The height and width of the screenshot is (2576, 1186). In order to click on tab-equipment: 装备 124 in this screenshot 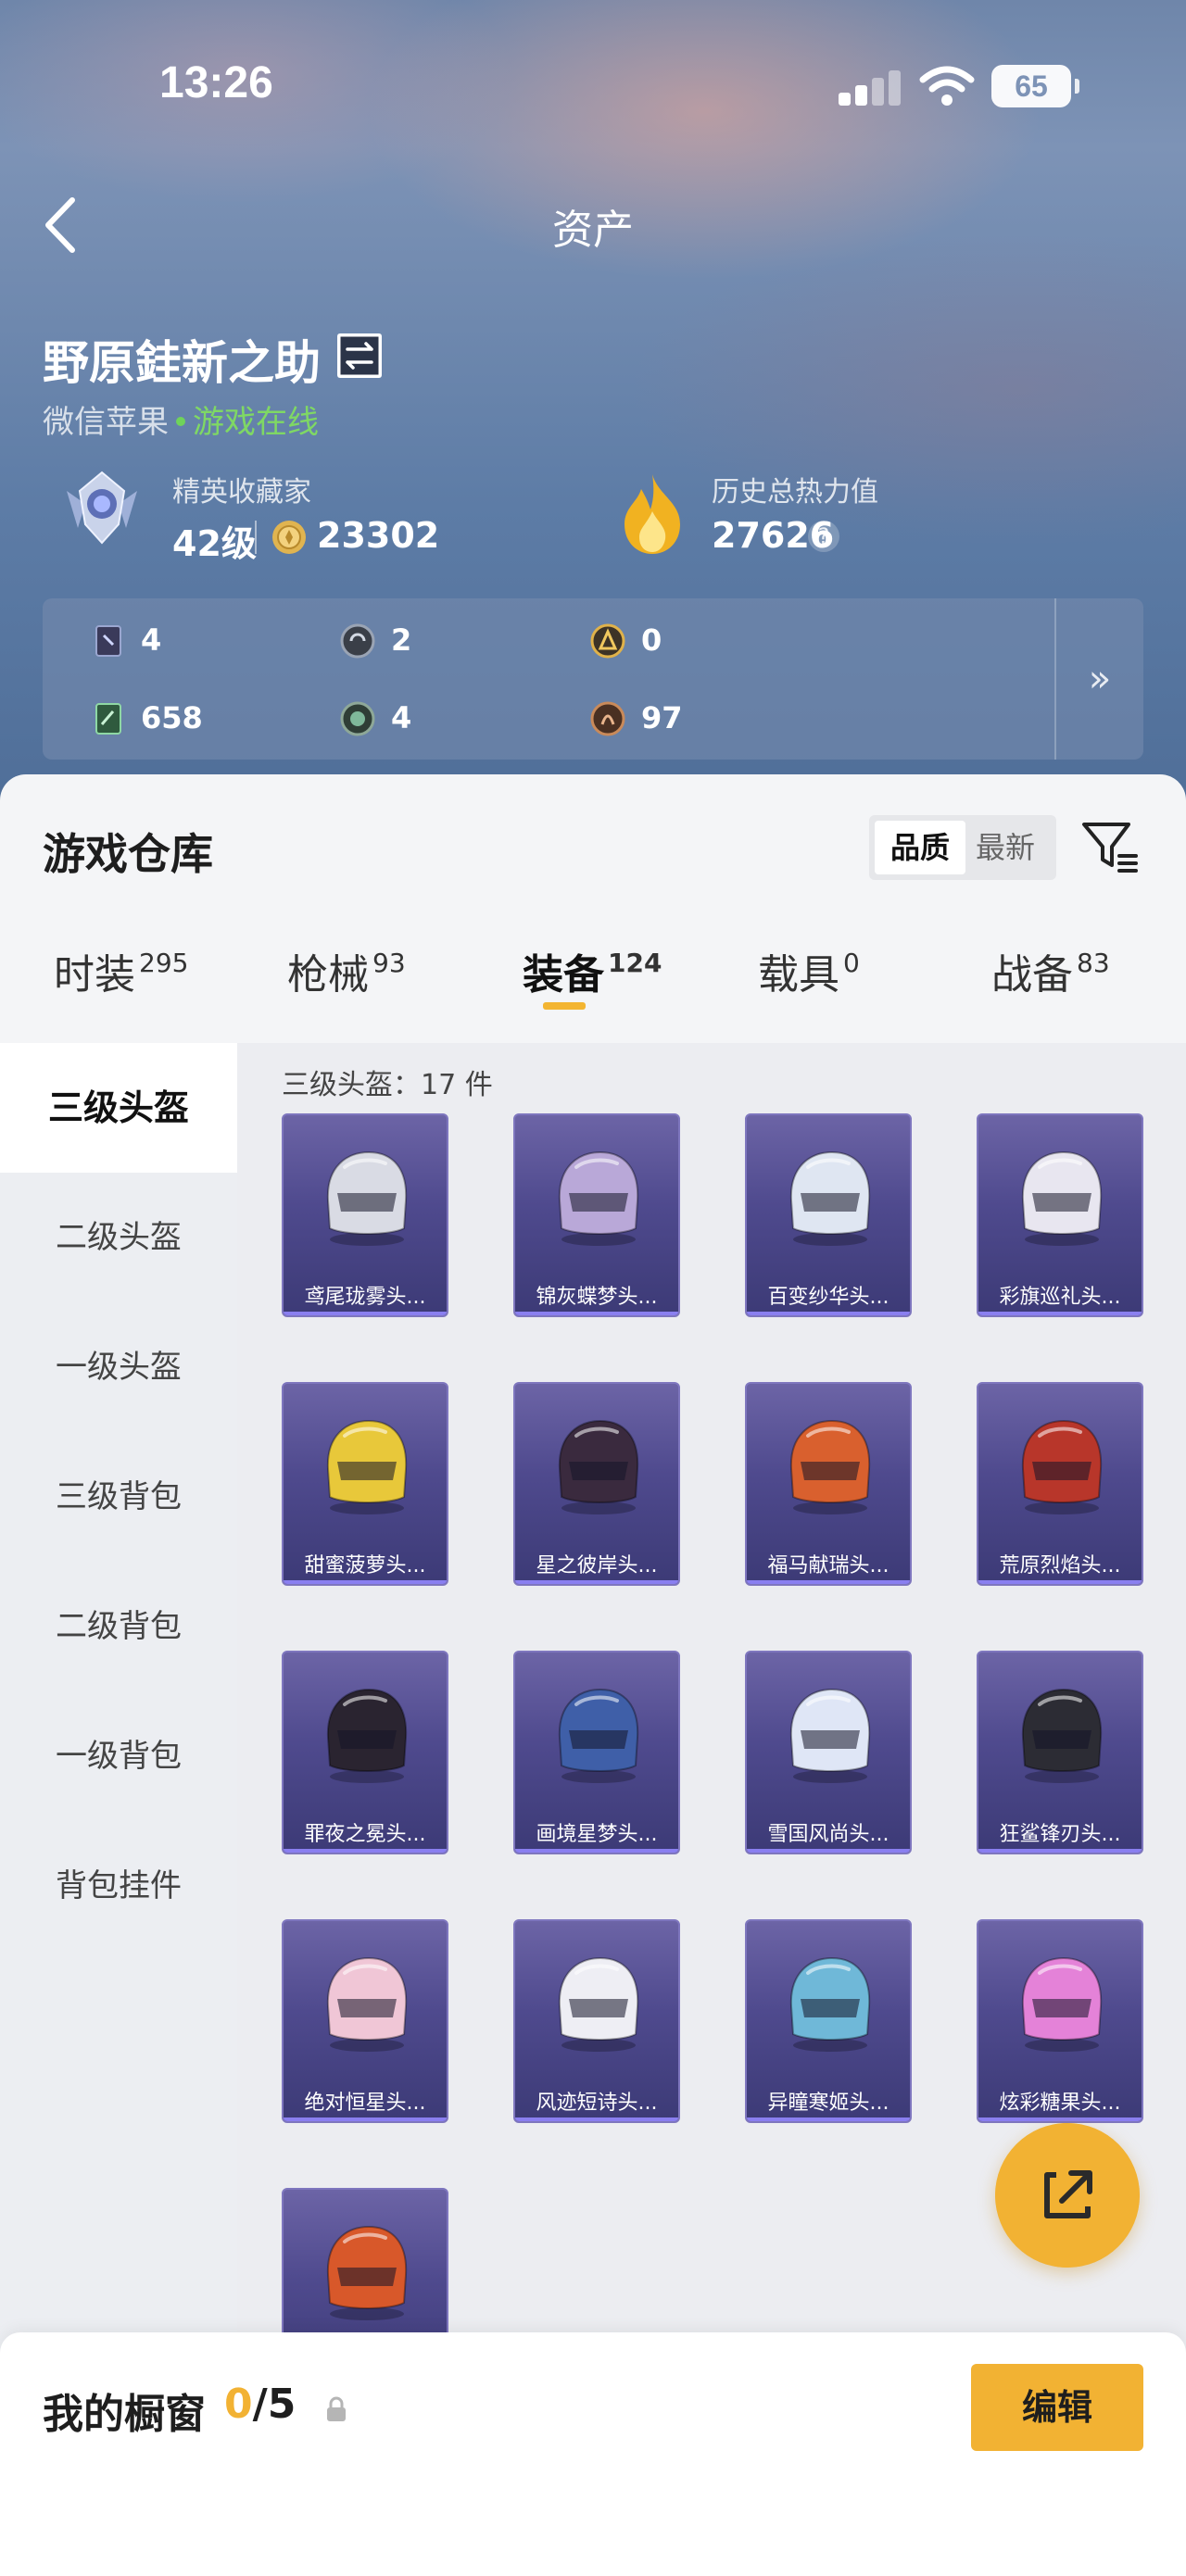, I will do `click(592, 992)`.